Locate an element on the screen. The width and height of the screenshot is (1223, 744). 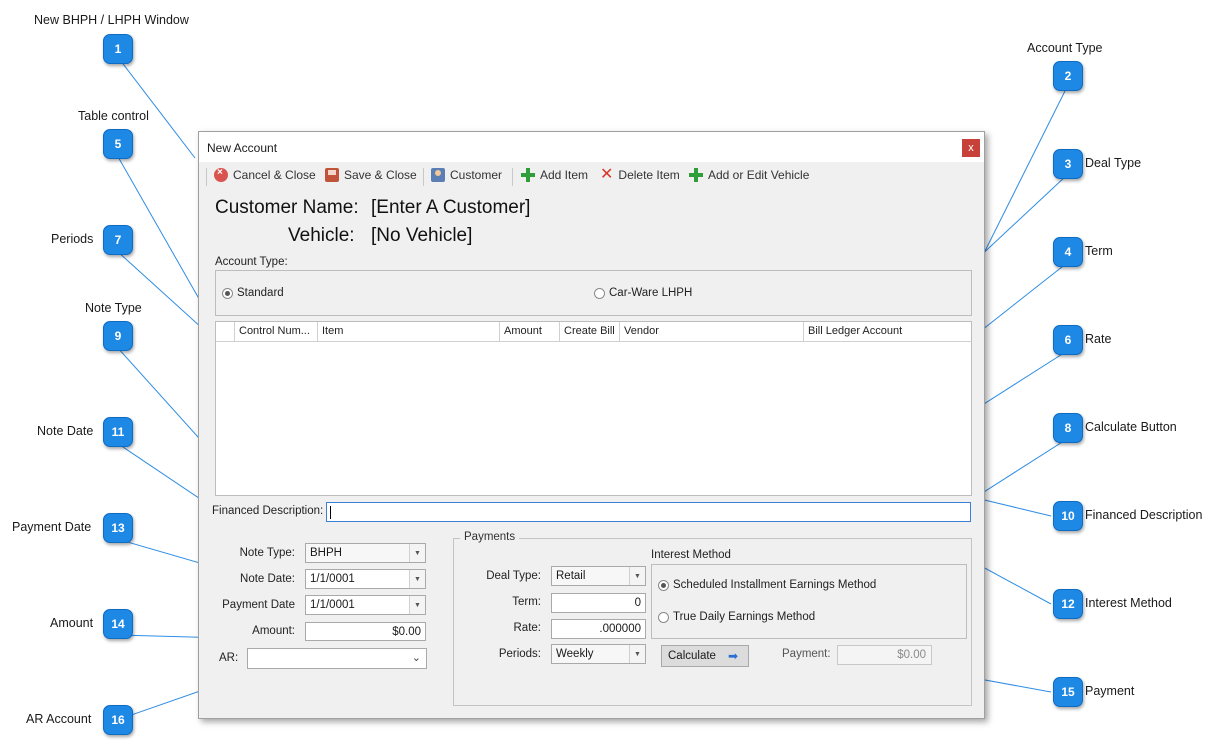
add-item-button: Add Item is located at coordinates (554, 175).